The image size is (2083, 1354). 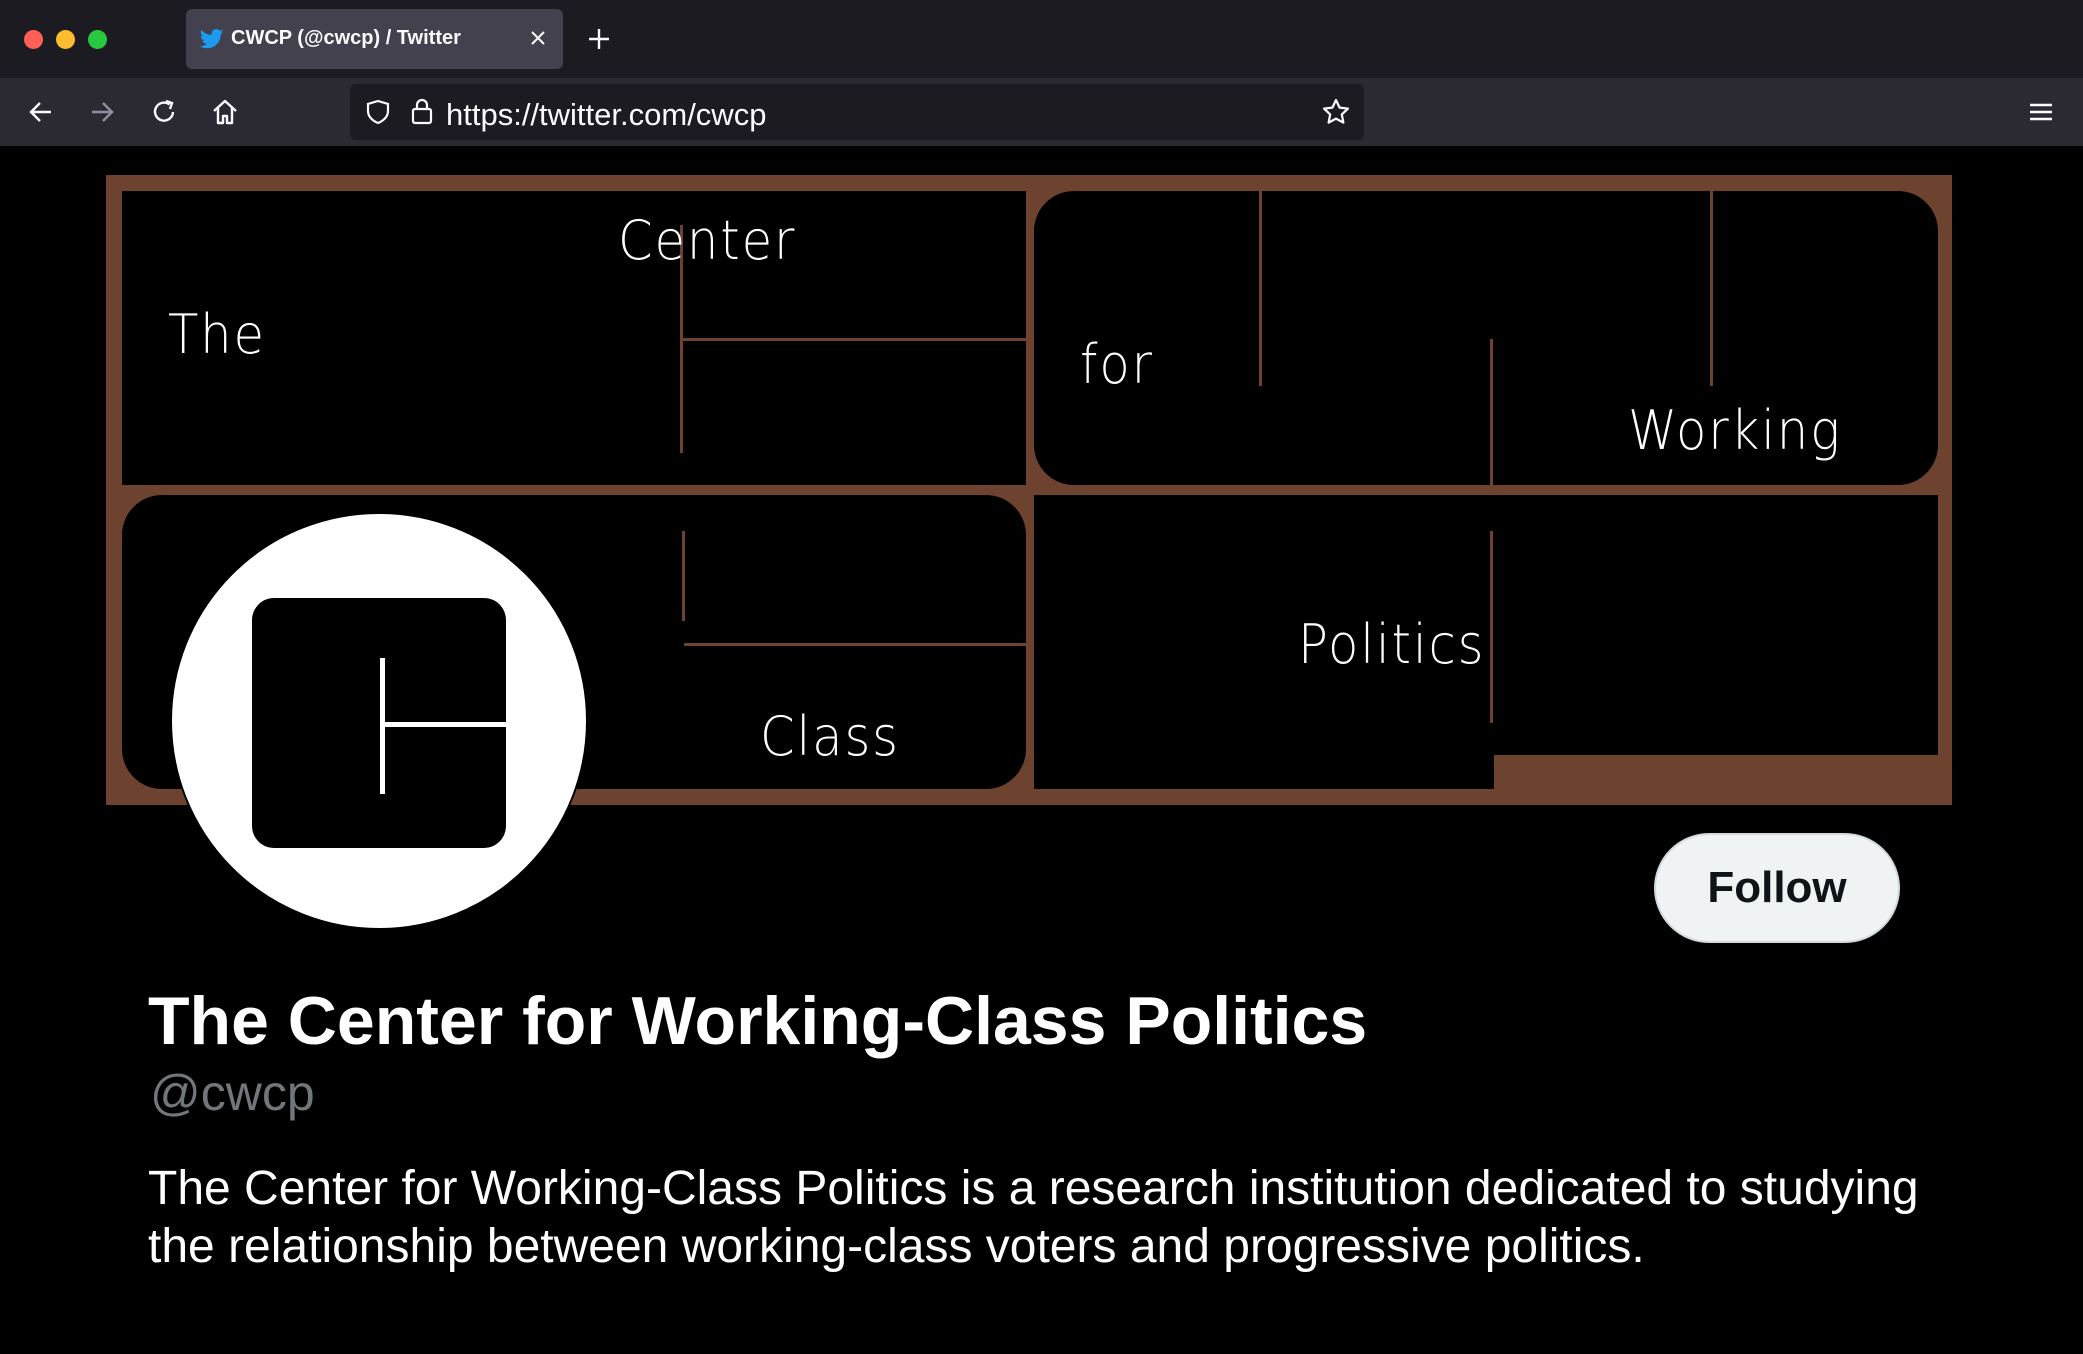 What do you see at coordinates (422, 111) in the screenshot?
I see `lock-icon` at bounding box center [422, 111].